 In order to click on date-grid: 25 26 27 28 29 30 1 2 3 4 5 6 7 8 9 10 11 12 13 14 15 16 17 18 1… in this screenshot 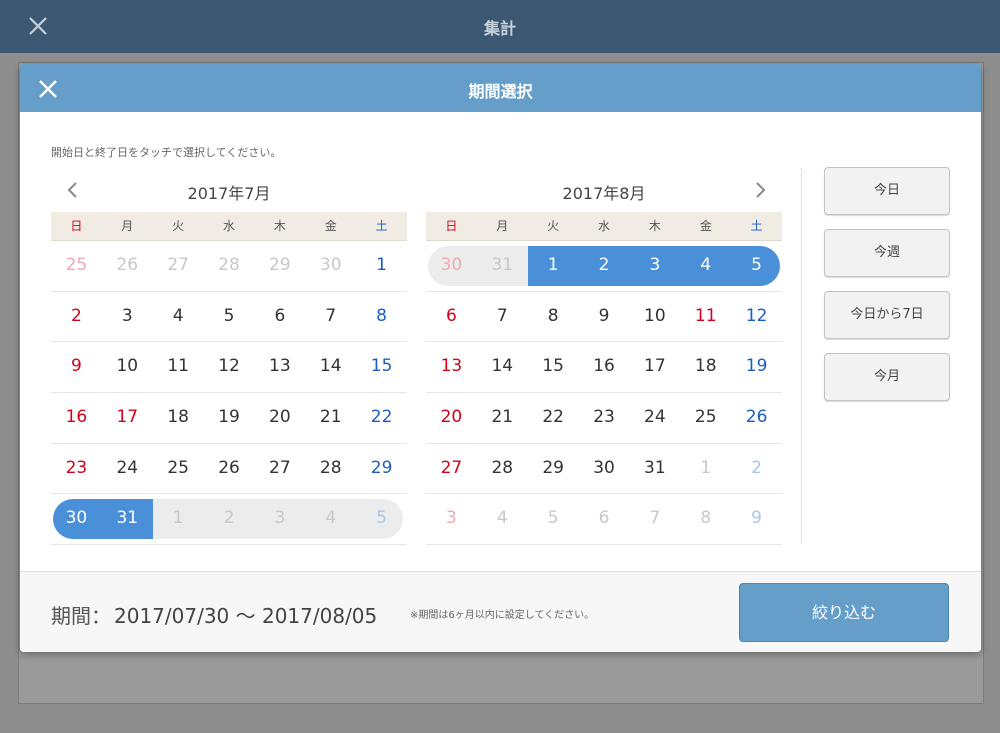, I will do `click(229, 393)`.